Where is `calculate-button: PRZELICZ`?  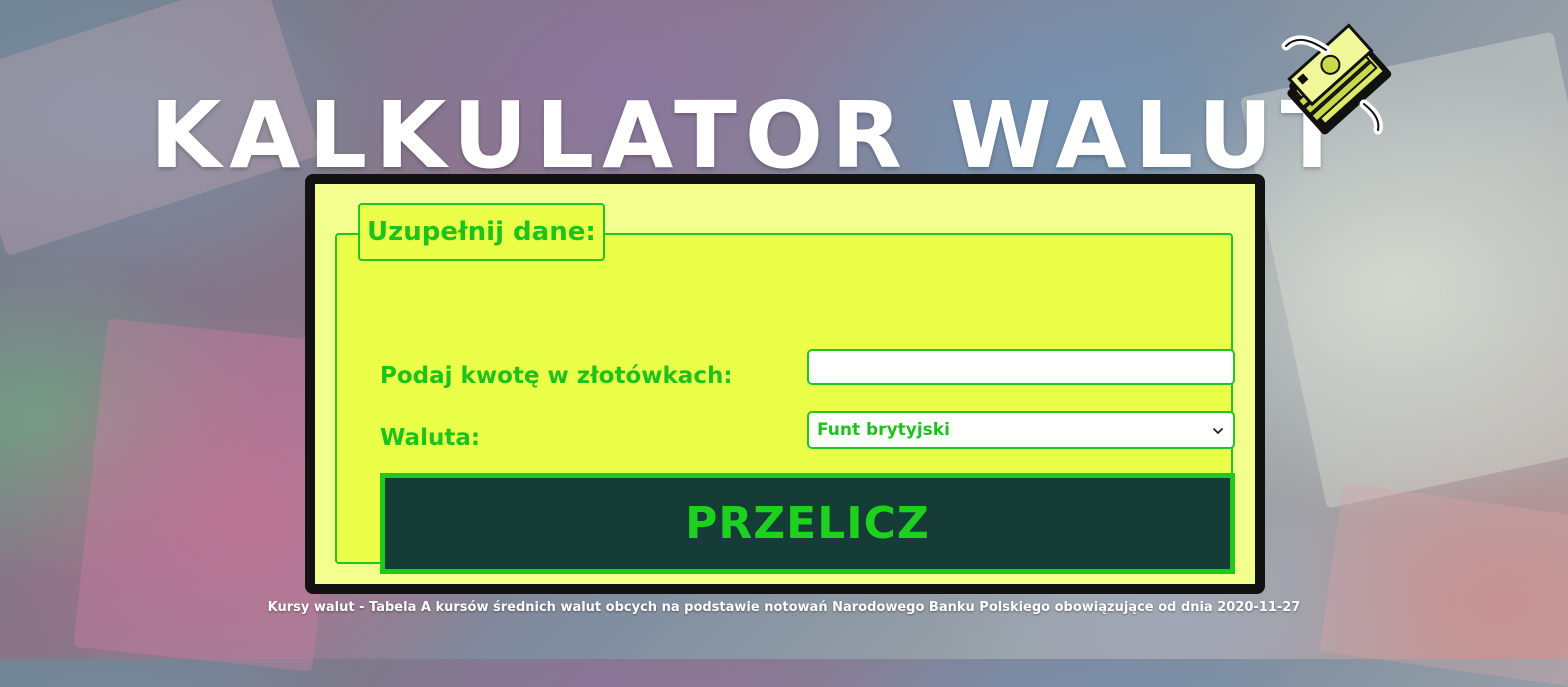 calculate-button: PRZELICZ is located at coordinates (807, 523).